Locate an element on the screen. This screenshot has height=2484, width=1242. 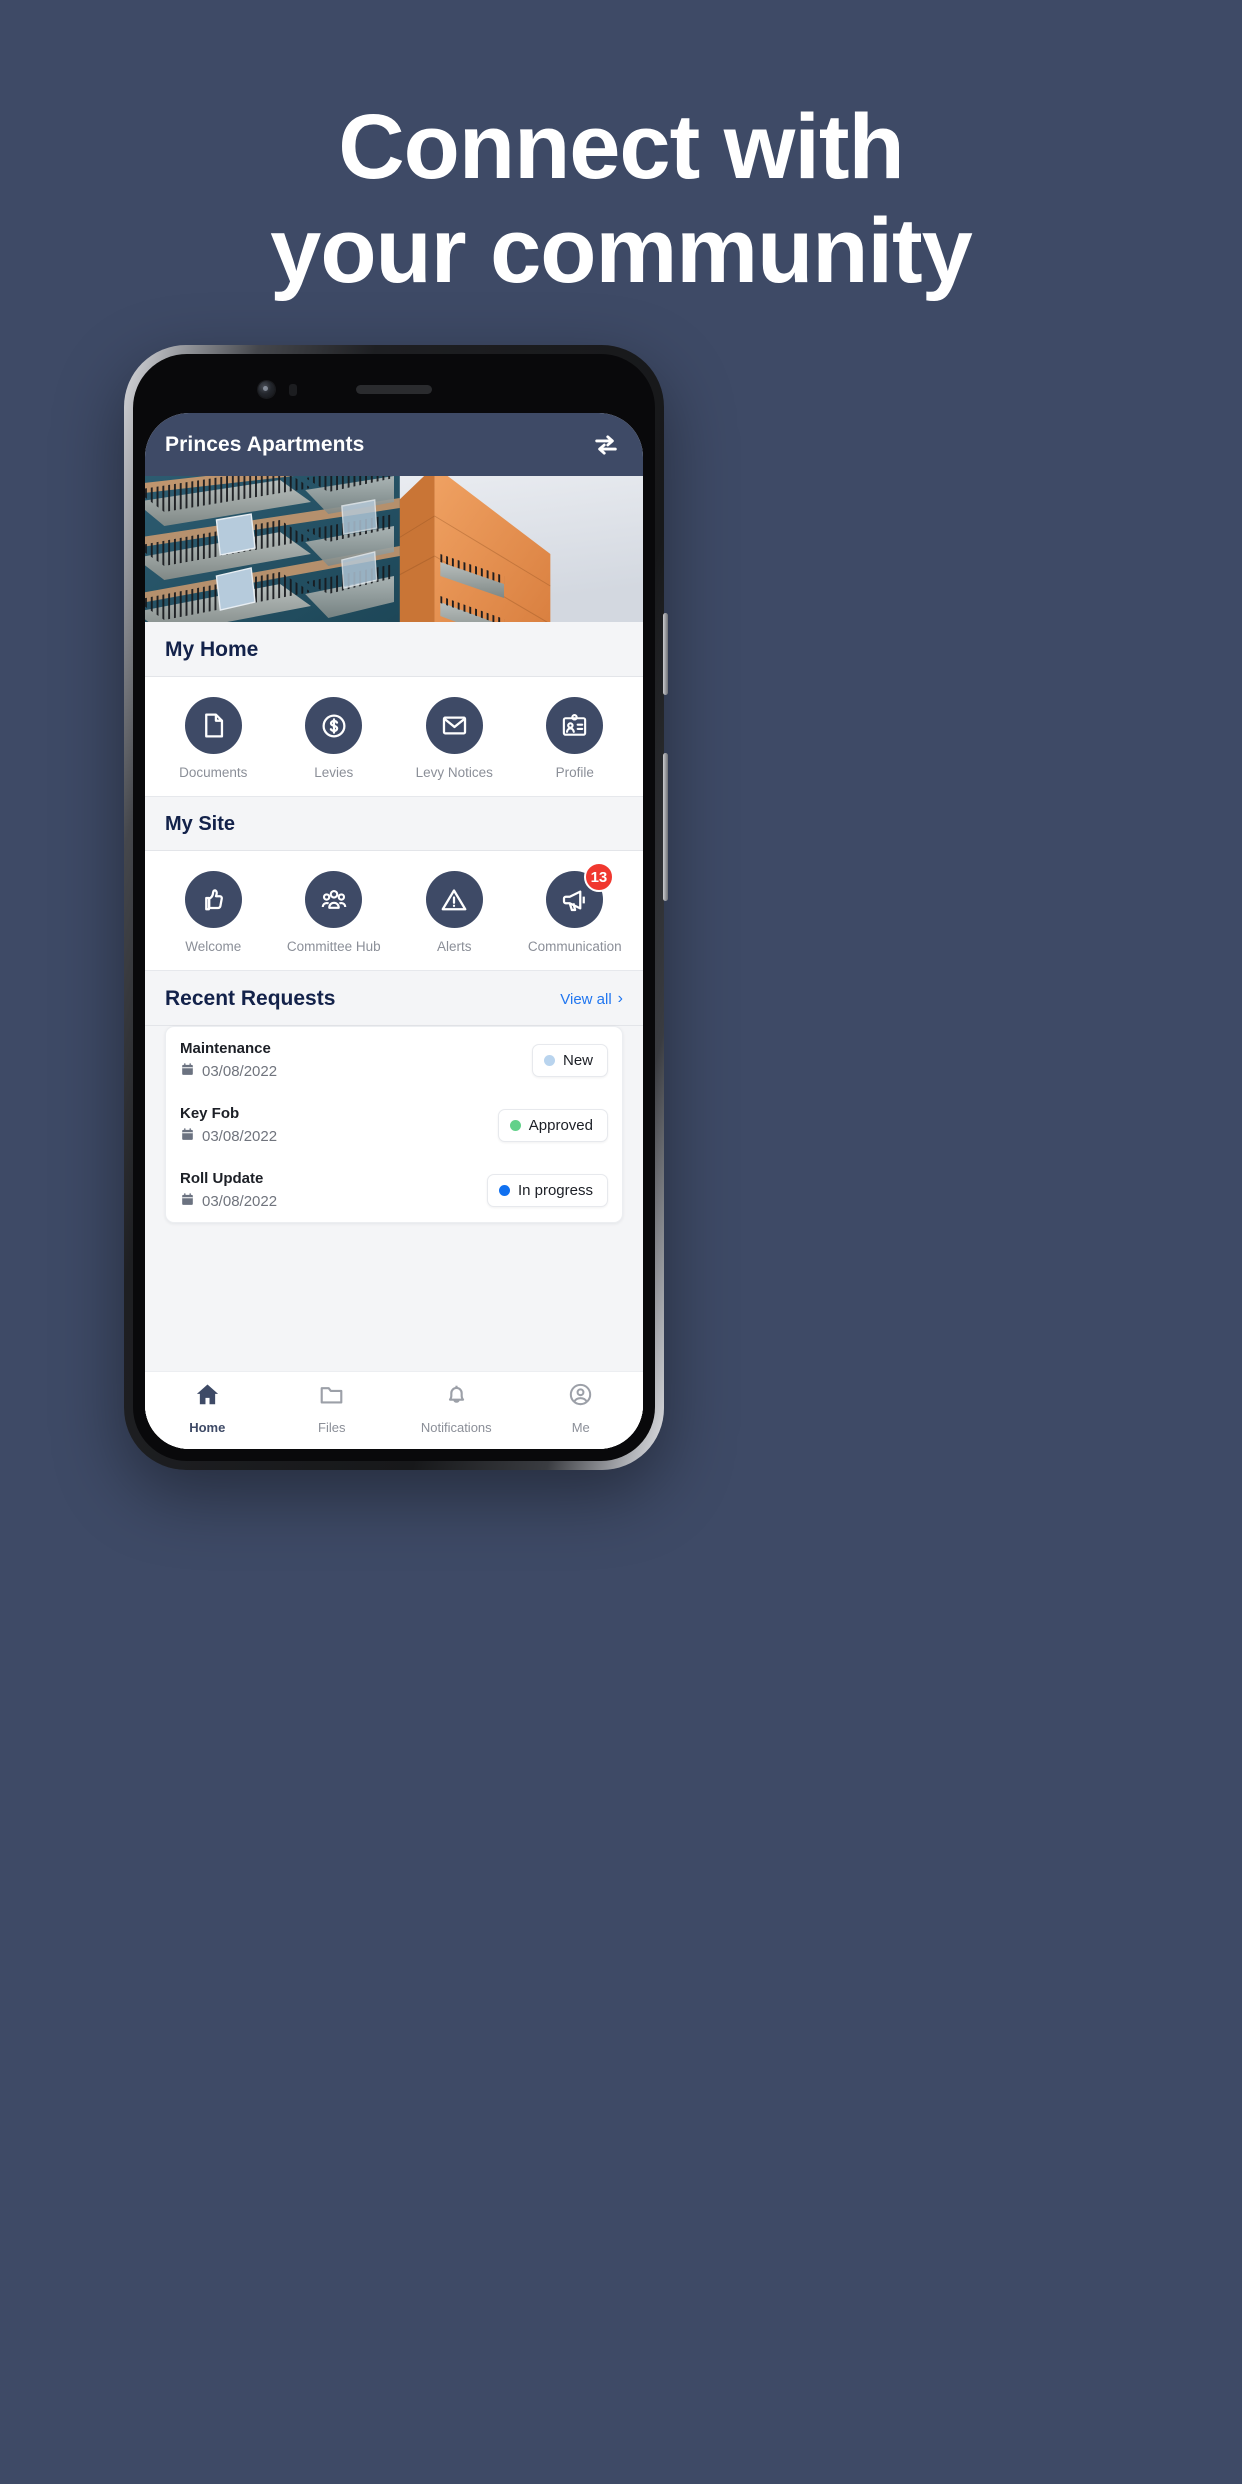
request-title: Roll Update is located at coordinates (222, 1178).